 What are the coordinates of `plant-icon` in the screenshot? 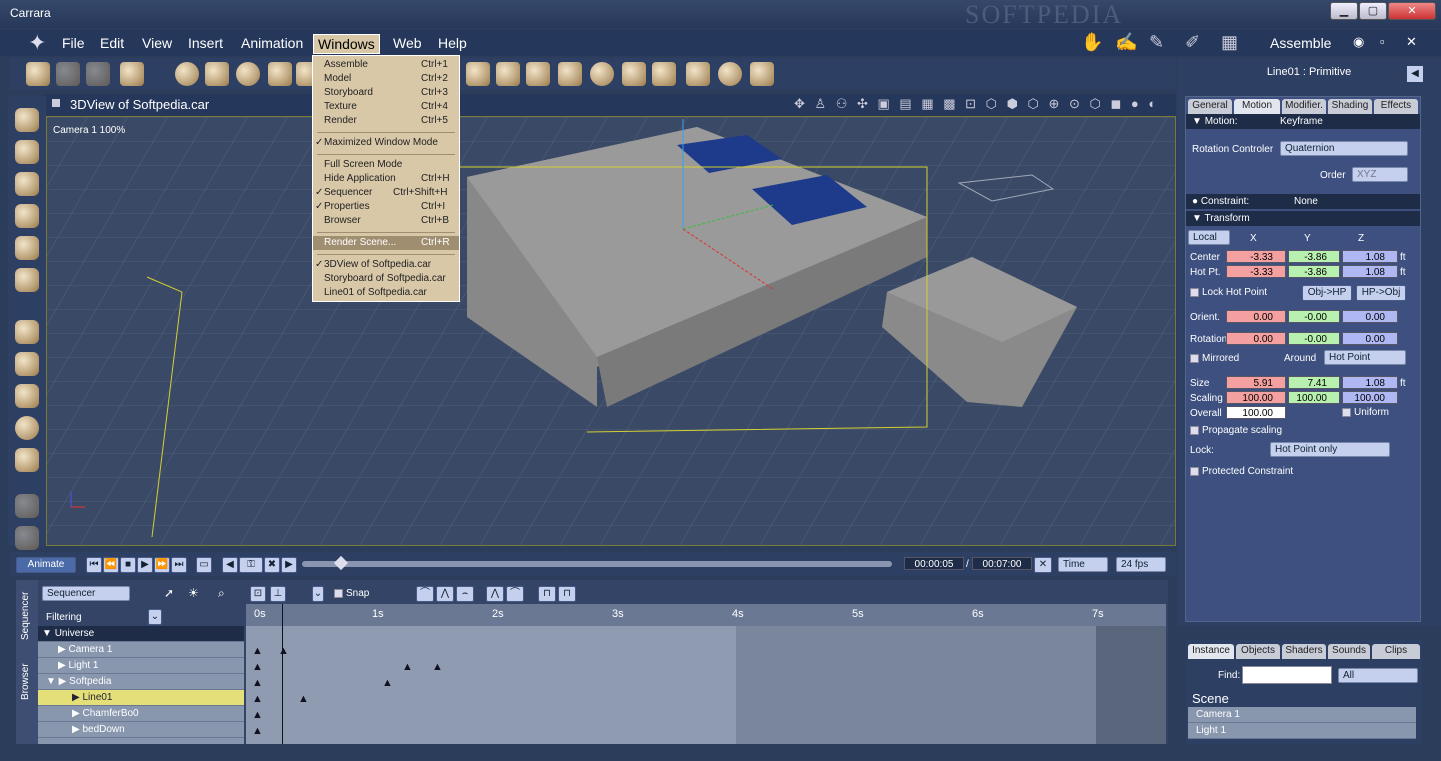 It's located at (570, 74).